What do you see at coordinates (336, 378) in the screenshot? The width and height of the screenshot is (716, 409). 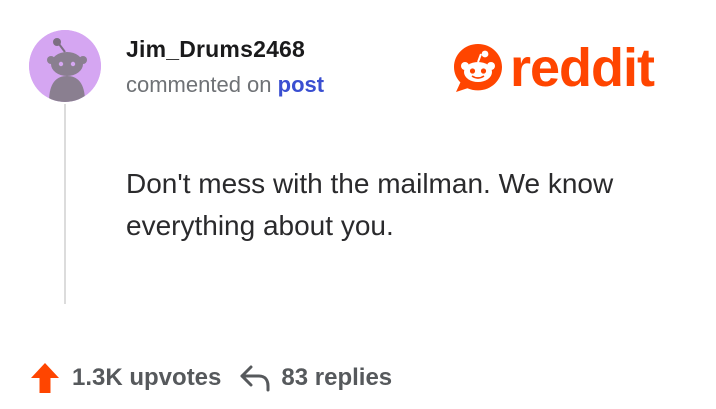 I see `reply-count: 83 replies` at bounding box center [336, 378].